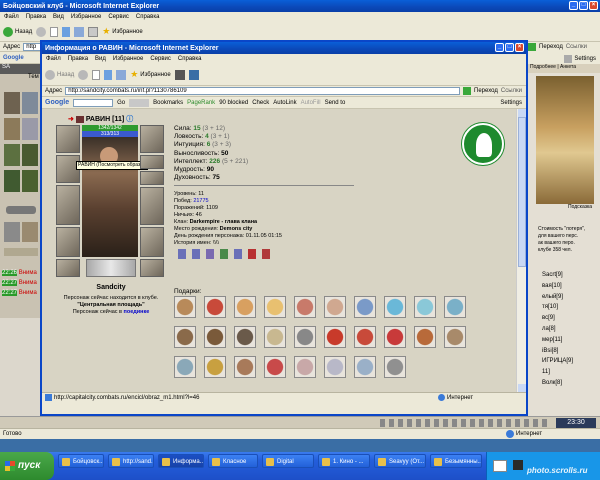 This screenshot has width=600, height=480. What do you see at coordinates (571, 329) in the screenshot?
I see `online-user: ла[8]` at bounding box center [571, 329].